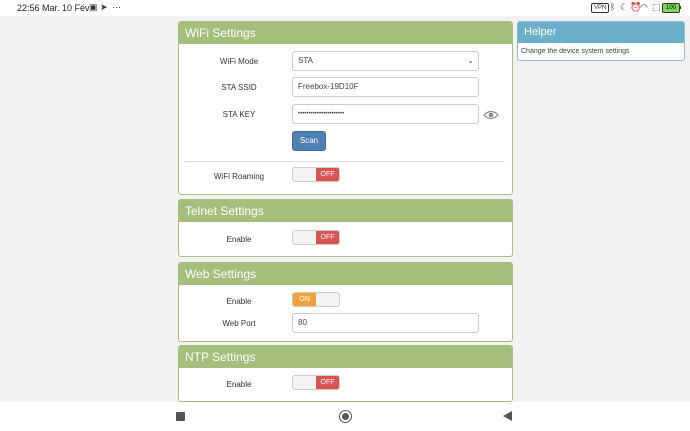 This screenshot has height=431, width=690. I want to click on wifi-icon: ◠, so click(644, 7).